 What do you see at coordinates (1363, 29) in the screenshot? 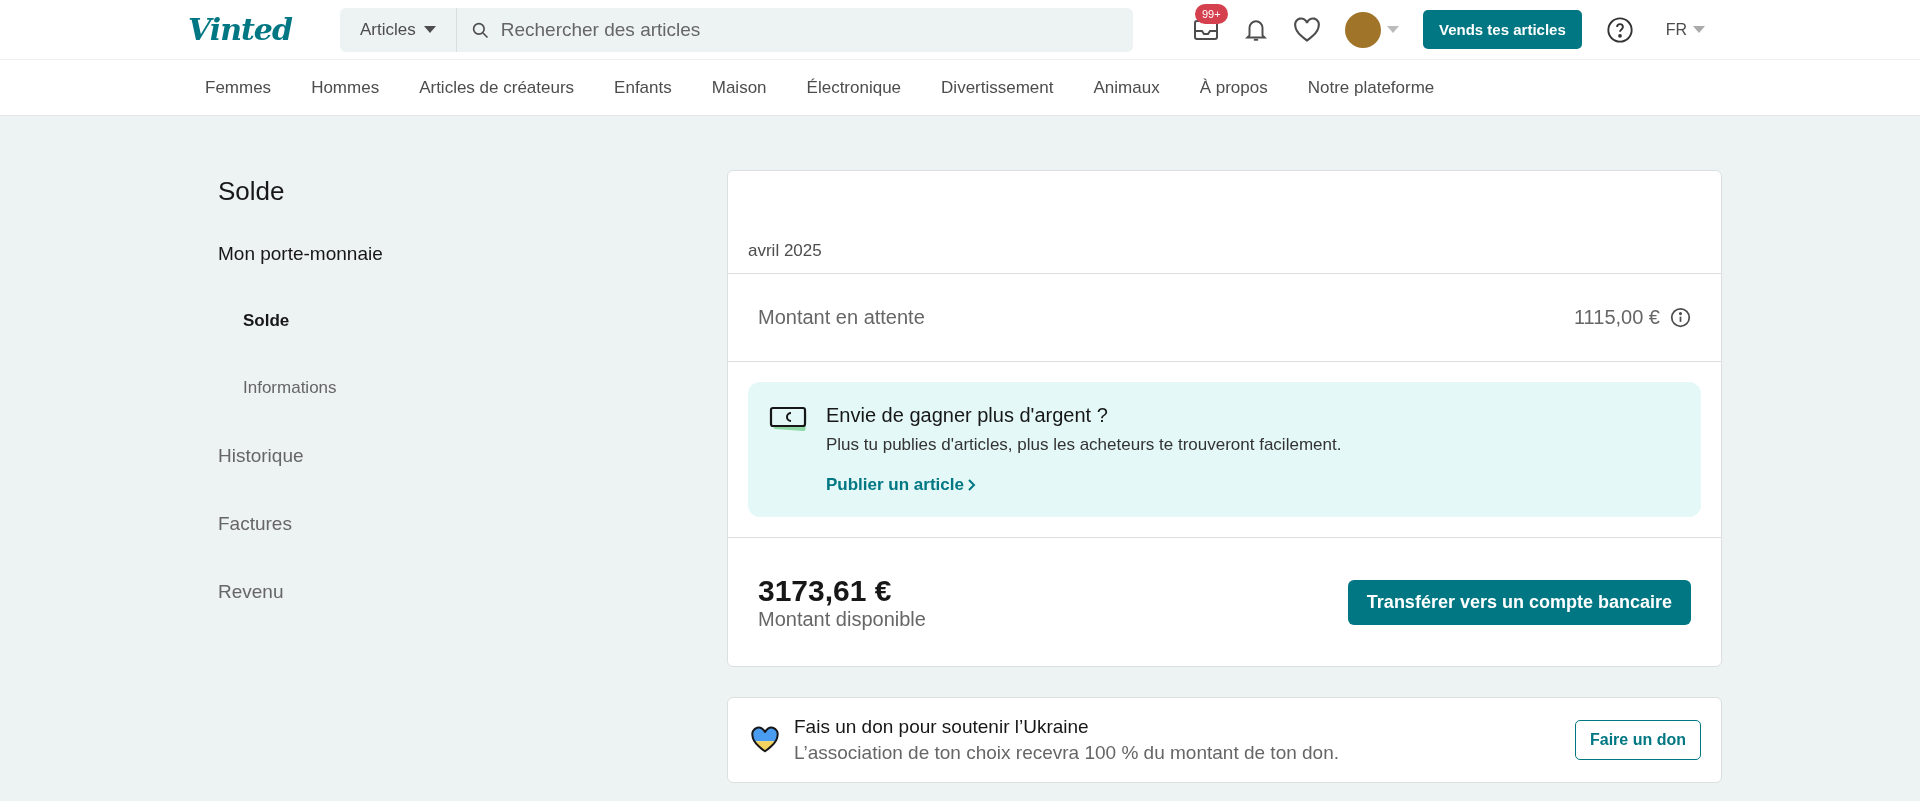
I see `avatar-photo` at bounding box center [1363, 29].